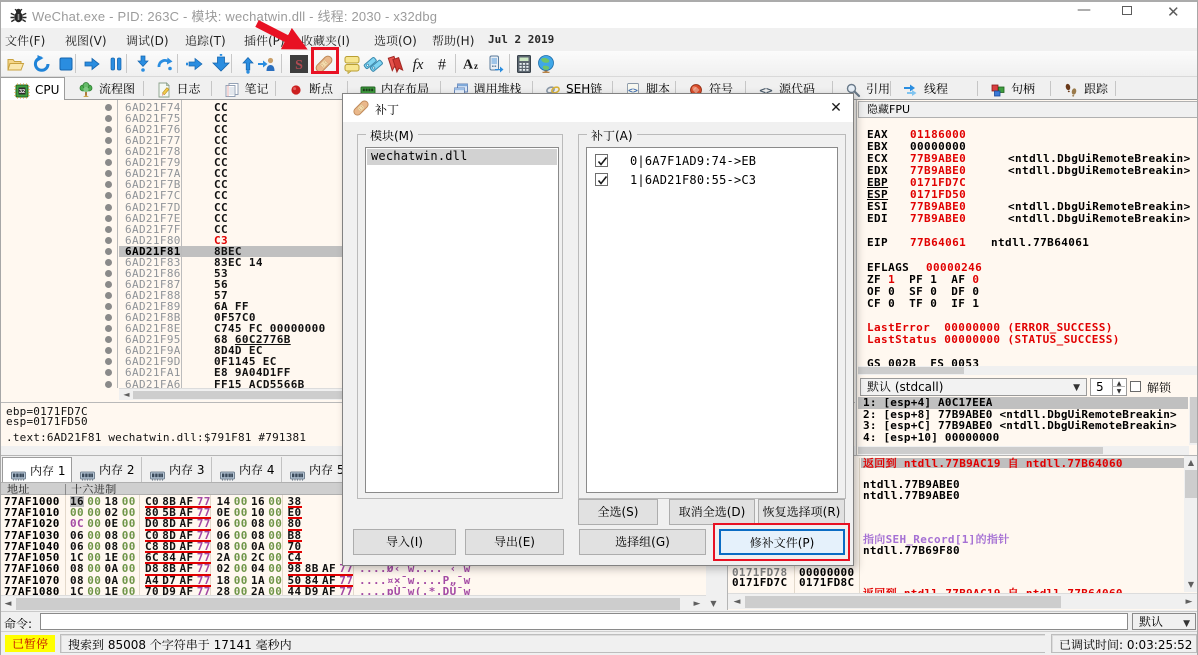  Describe the element at coordinates (1191, 524) in the screenshot. I see `stack-vscrollbar: ▲ ▼` at that location.